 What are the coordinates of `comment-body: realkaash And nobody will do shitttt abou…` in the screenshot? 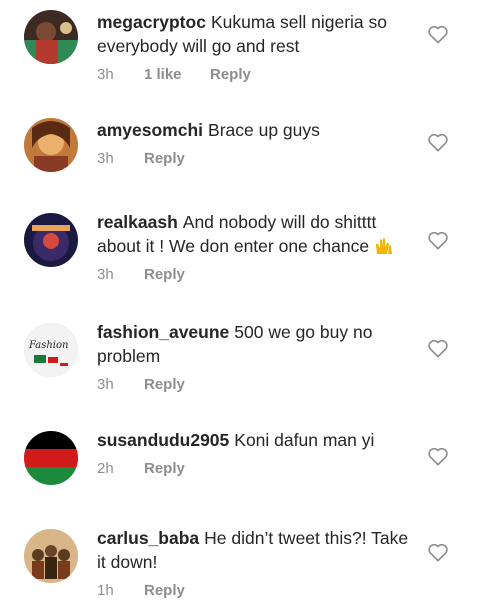 It's located at (257, 246).